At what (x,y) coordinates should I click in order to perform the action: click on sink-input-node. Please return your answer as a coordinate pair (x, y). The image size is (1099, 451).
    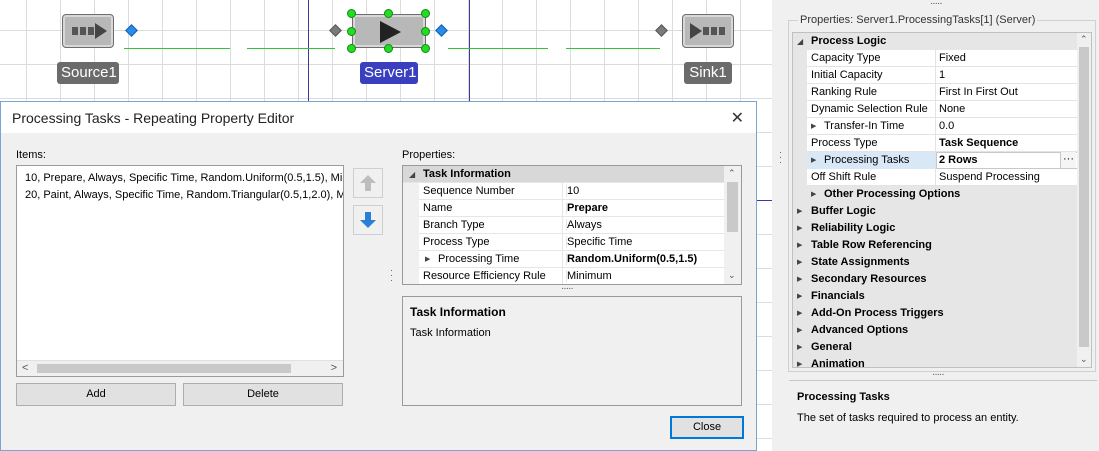
    Looking at the image, I should click on (661, 30).